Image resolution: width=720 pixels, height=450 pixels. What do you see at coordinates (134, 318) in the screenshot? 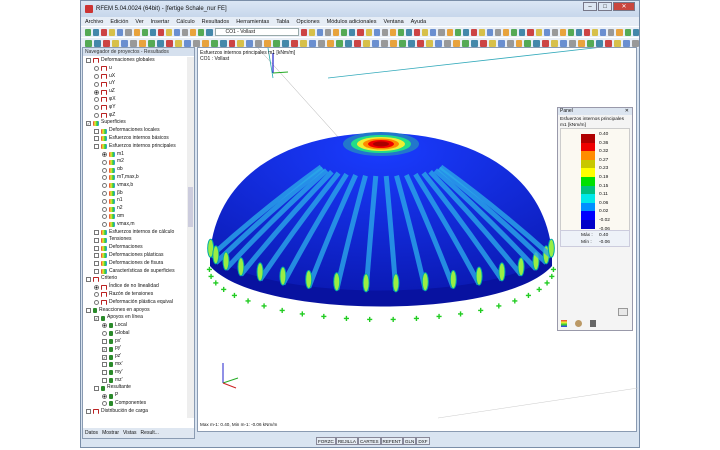
I see `tree-item: ✓ Apoyos en línea` at bounding box center [134, 318].